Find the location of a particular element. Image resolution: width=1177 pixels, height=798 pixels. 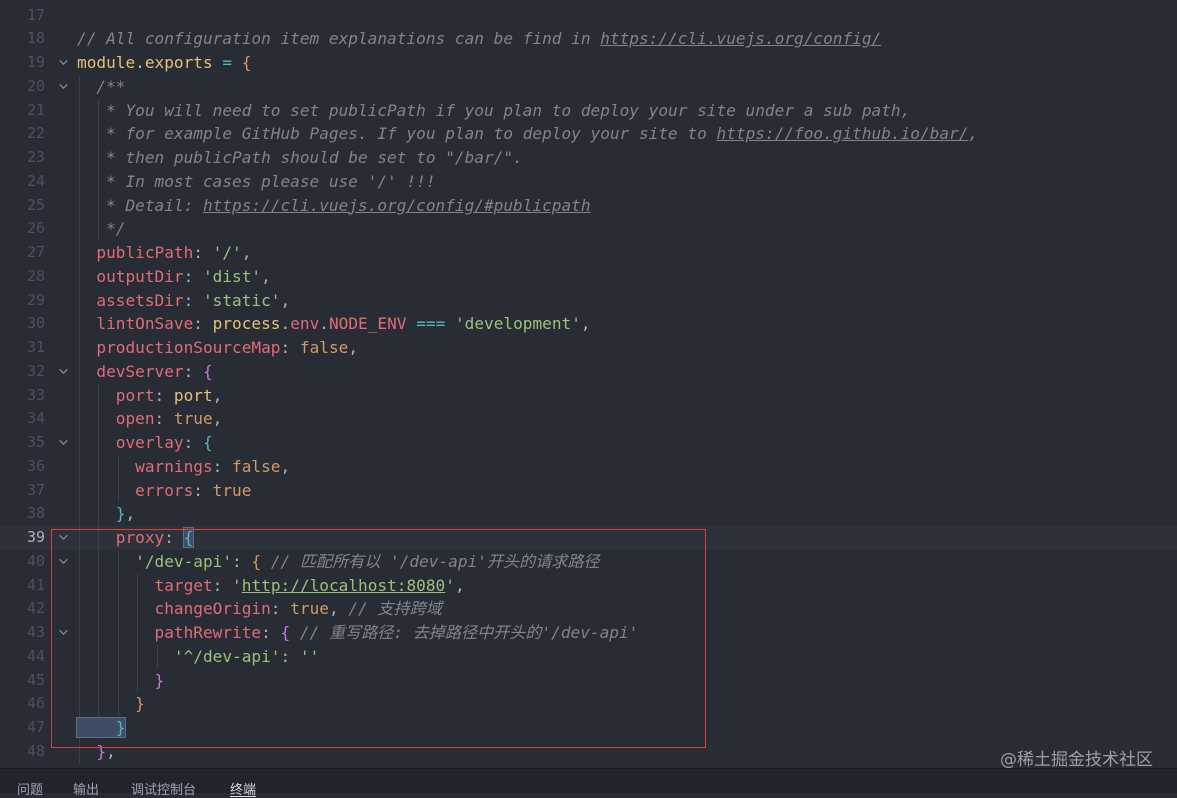

line-number: 39 is located at coordinates (35, 537).